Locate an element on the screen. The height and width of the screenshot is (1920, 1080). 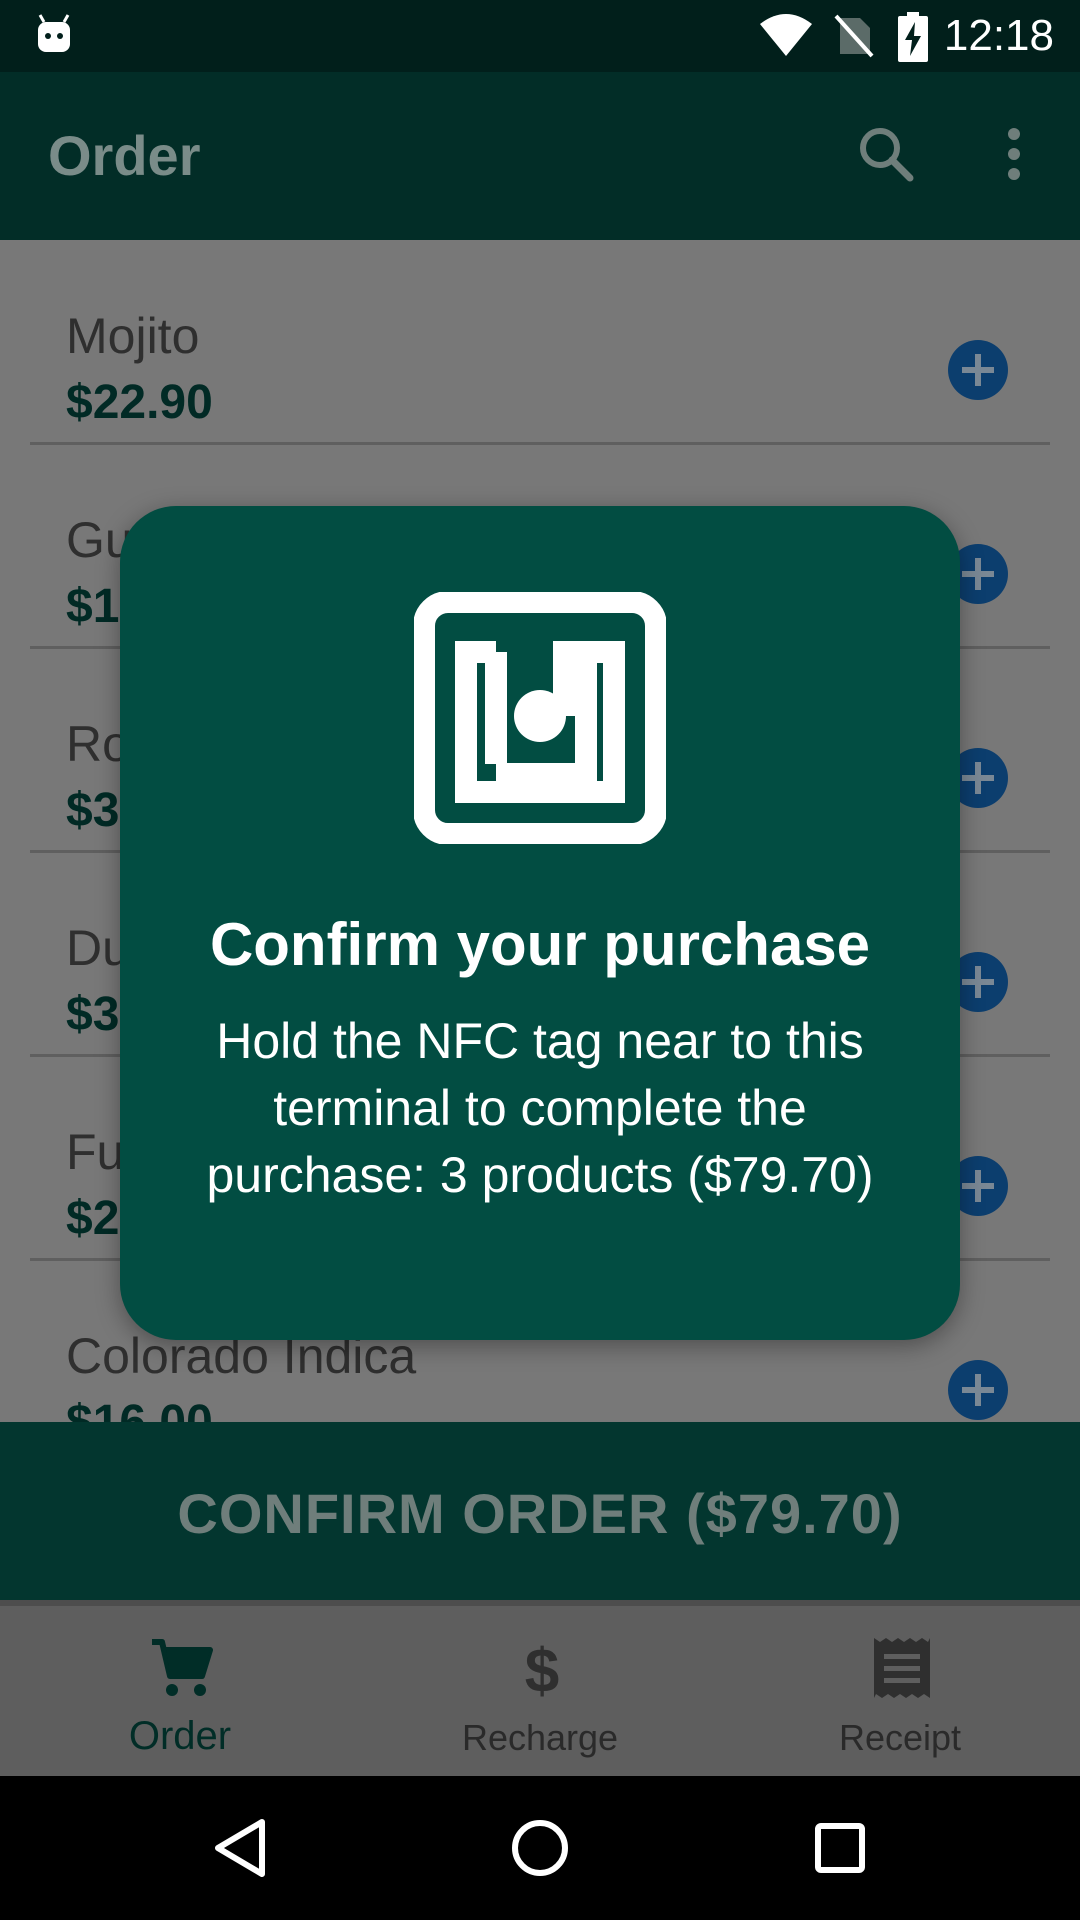
dialog-title: Confirm your purchase is located at coordinates (540, 944).